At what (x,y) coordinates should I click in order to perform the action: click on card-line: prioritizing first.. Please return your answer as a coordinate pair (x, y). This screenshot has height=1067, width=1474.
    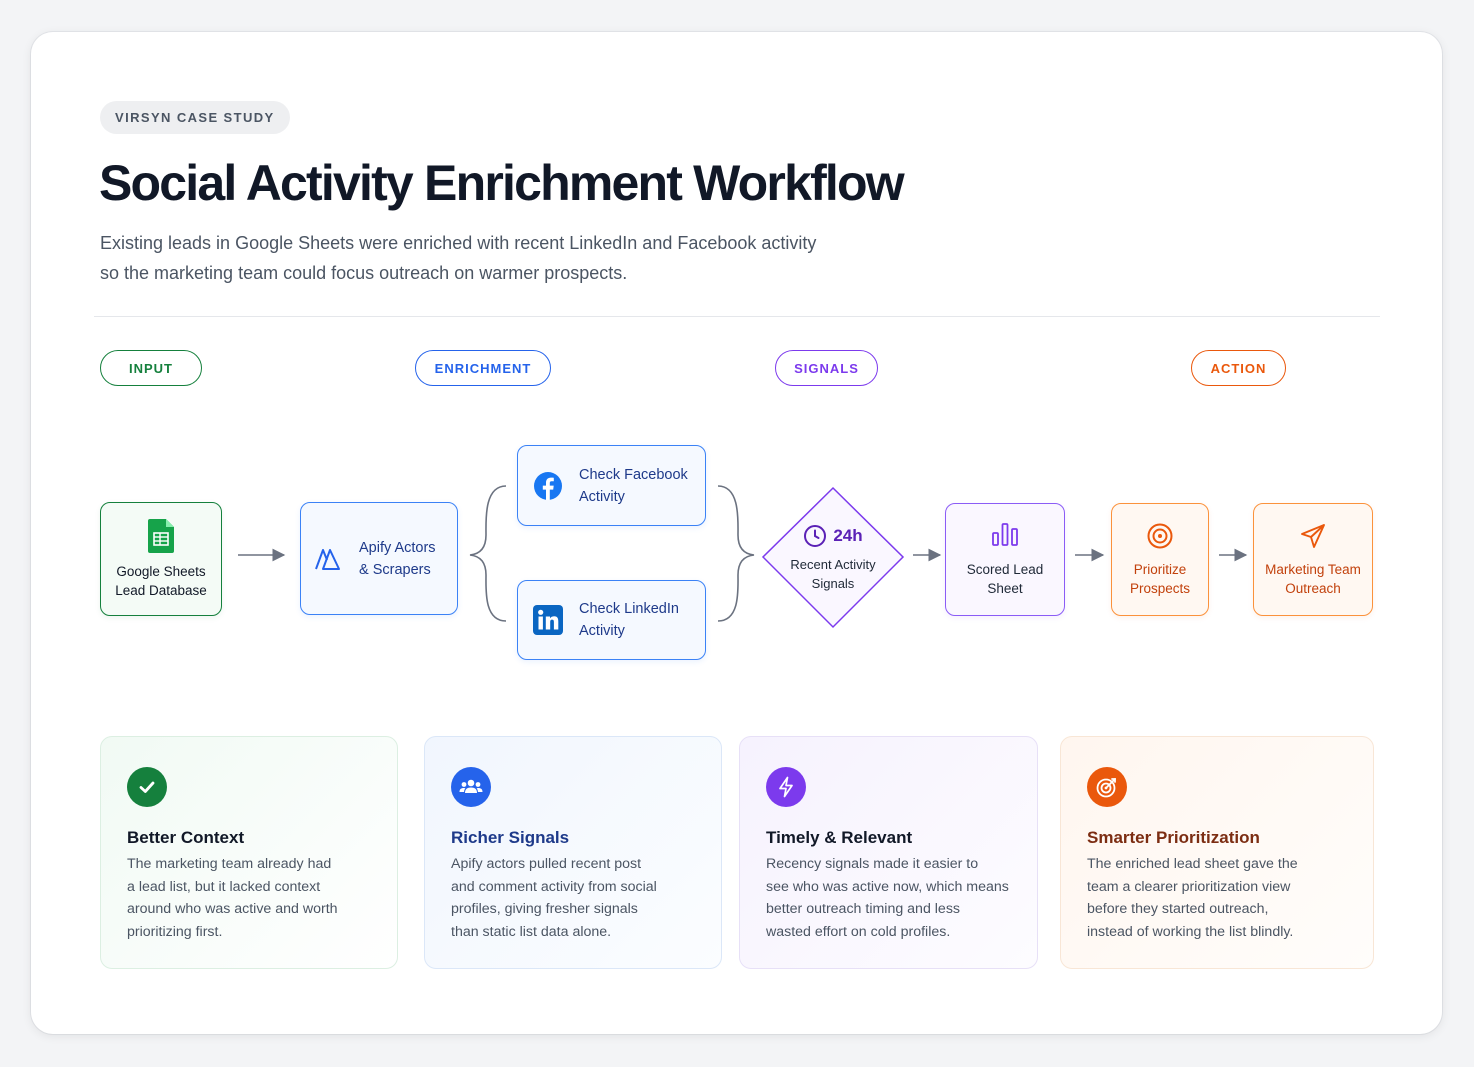
    Looking at the image, I should click on (175, 931).